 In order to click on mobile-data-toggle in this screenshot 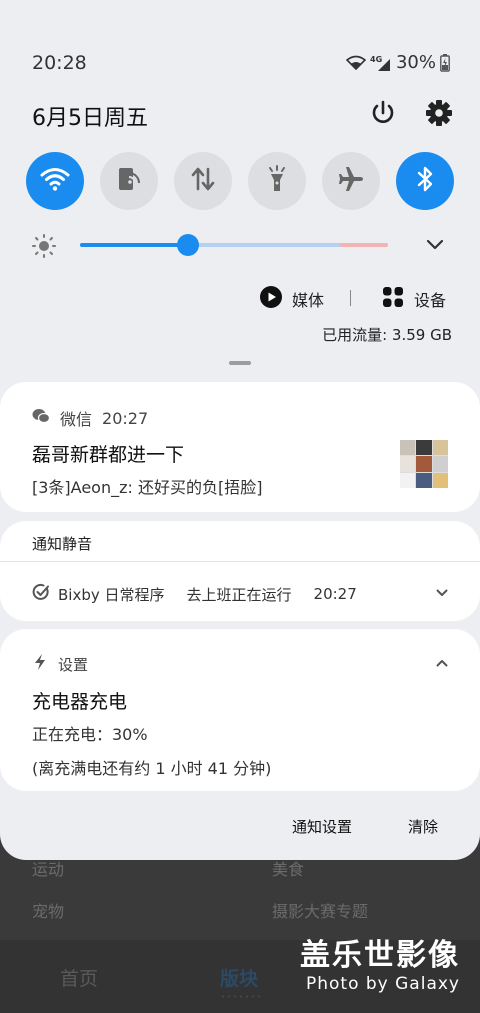, I will do `click(203, 181)`.